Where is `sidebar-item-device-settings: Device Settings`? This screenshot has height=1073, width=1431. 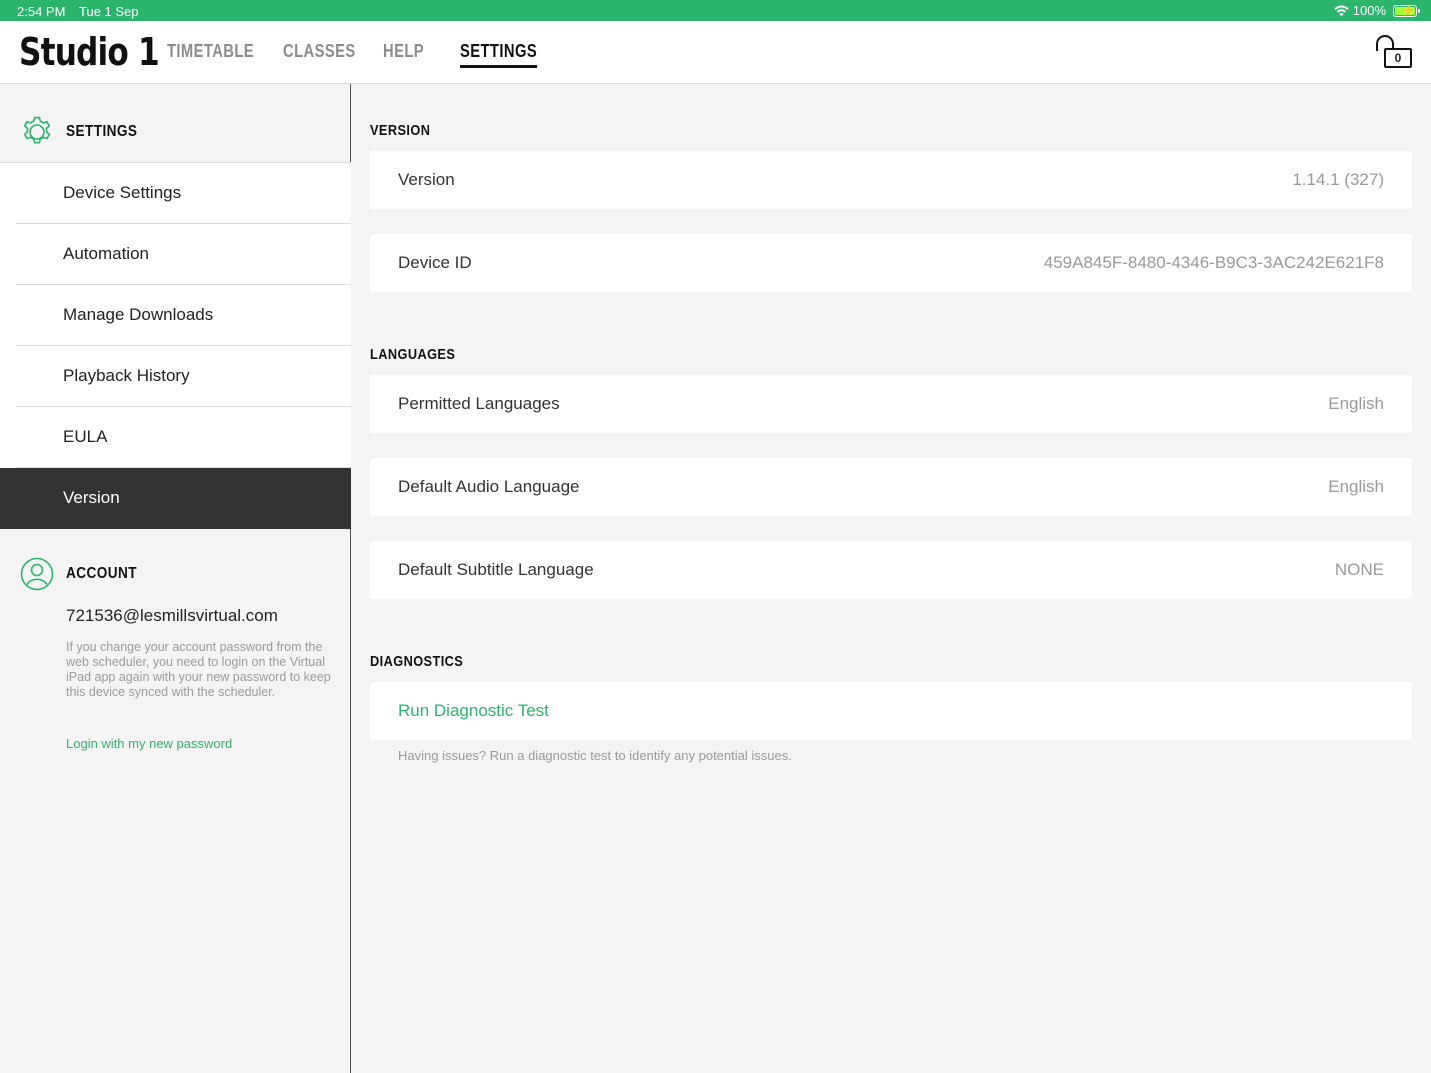 sidebar-item-device-settings: Device Settings is located at coordinates (175, 193).